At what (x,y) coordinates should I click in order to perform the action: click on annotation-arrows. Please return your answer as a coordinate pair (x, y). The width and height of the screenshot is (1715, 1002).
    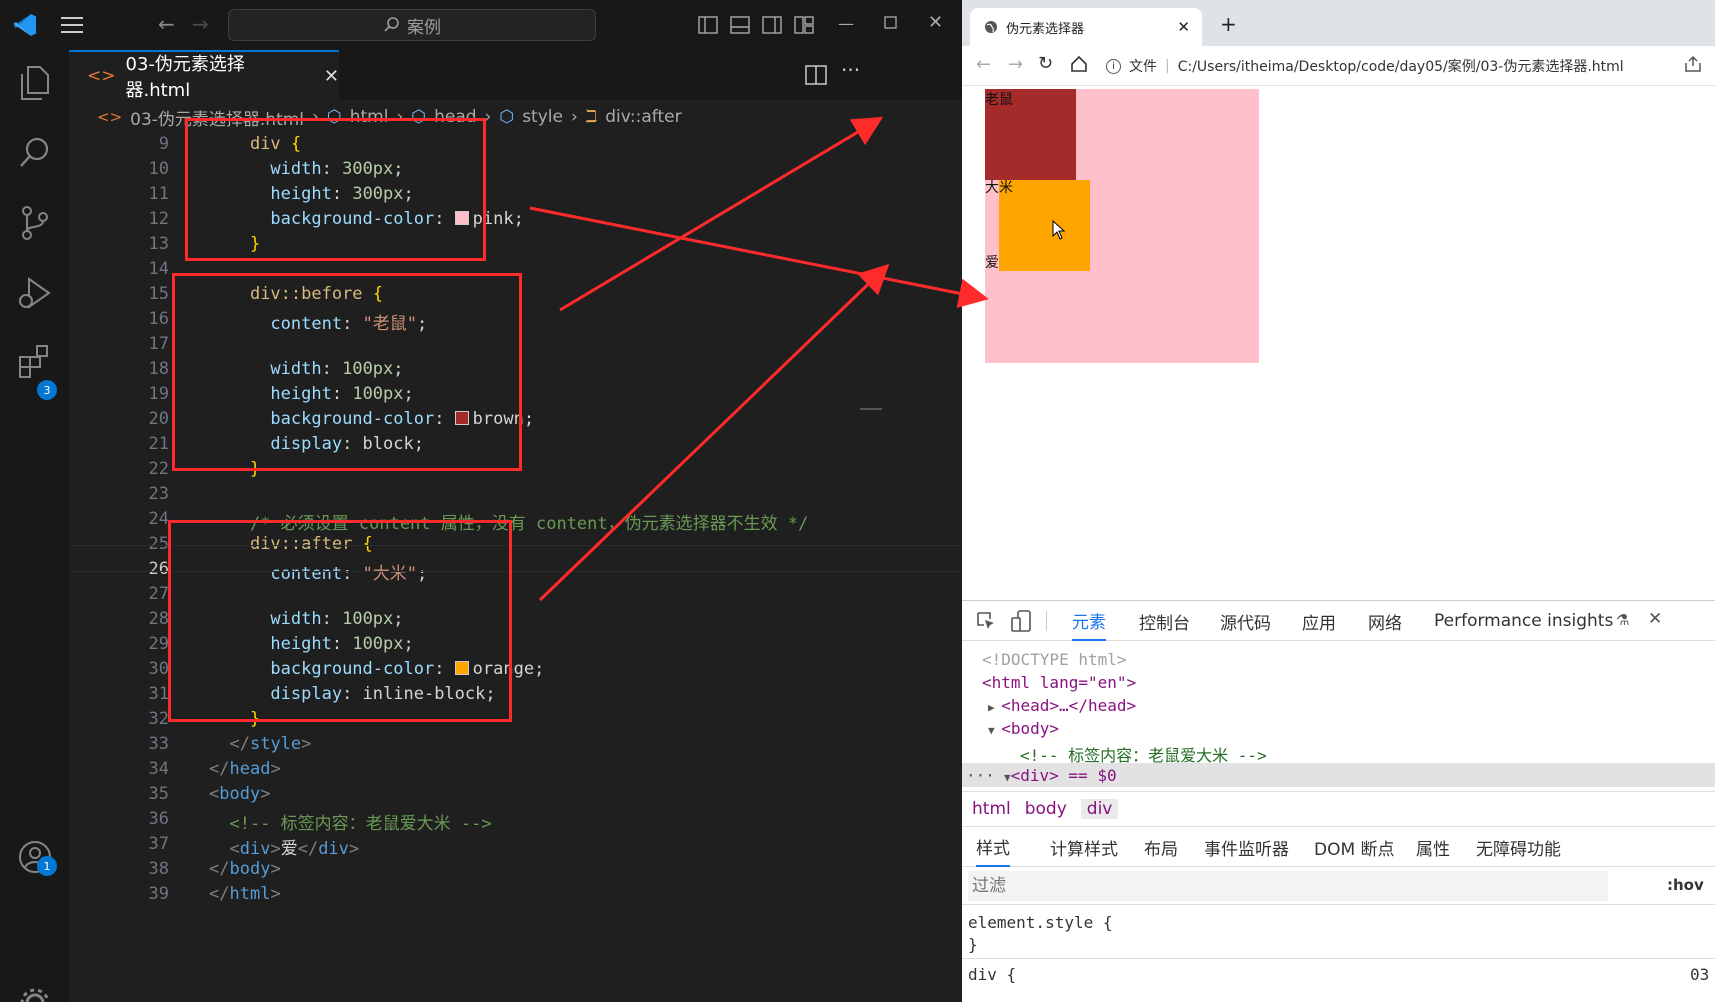
    Looking at the image, I should click on (759, 359).